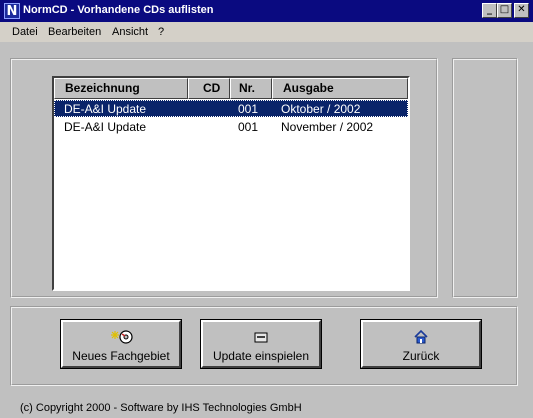  I want to click on back-button: Zurück, so click(421, 344).